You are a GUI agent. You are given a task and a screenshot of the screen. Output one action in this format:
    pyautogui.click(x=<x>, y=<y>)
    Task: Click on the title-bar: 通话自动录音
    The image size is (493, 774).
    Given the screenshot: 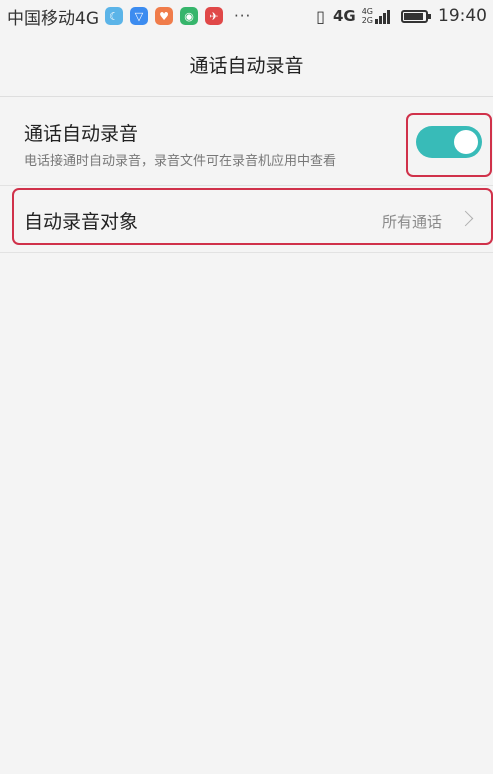 What is the action you would take?
    pyautogui.click(x=246, y=64)
    